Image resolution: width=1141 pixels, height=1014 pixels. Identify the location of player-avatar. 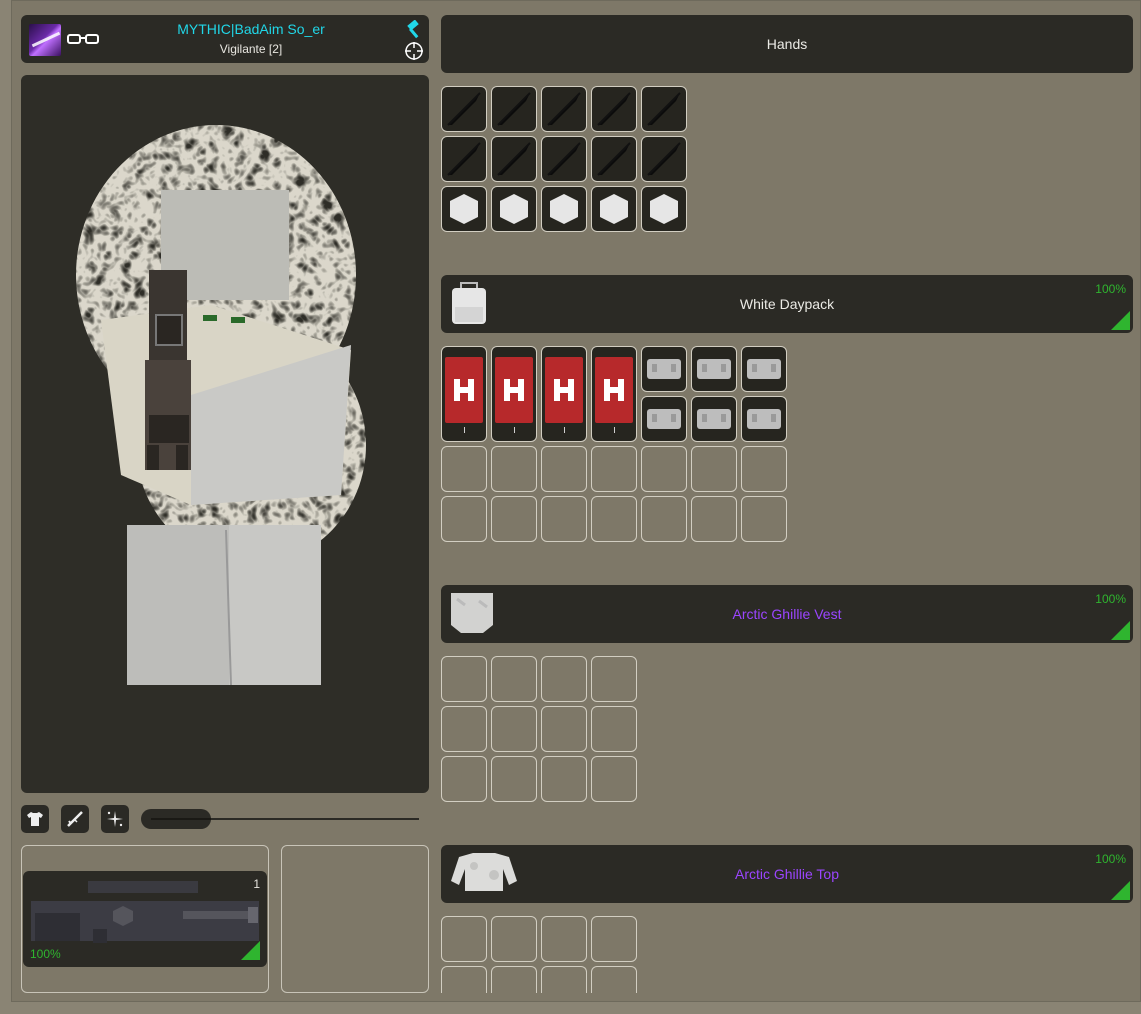
(45, 40).